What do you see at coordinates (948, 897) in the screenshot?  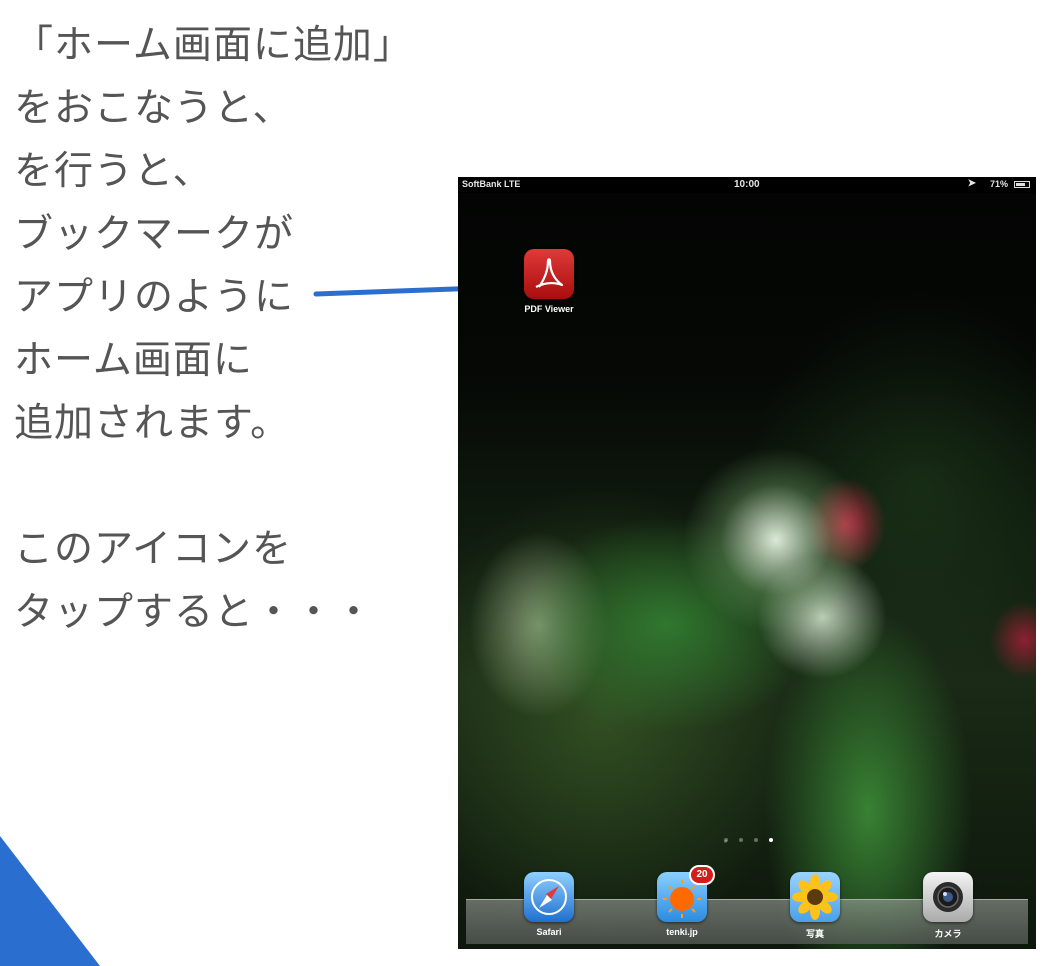 I see `camera-icon` at bounding box center [948, 897].